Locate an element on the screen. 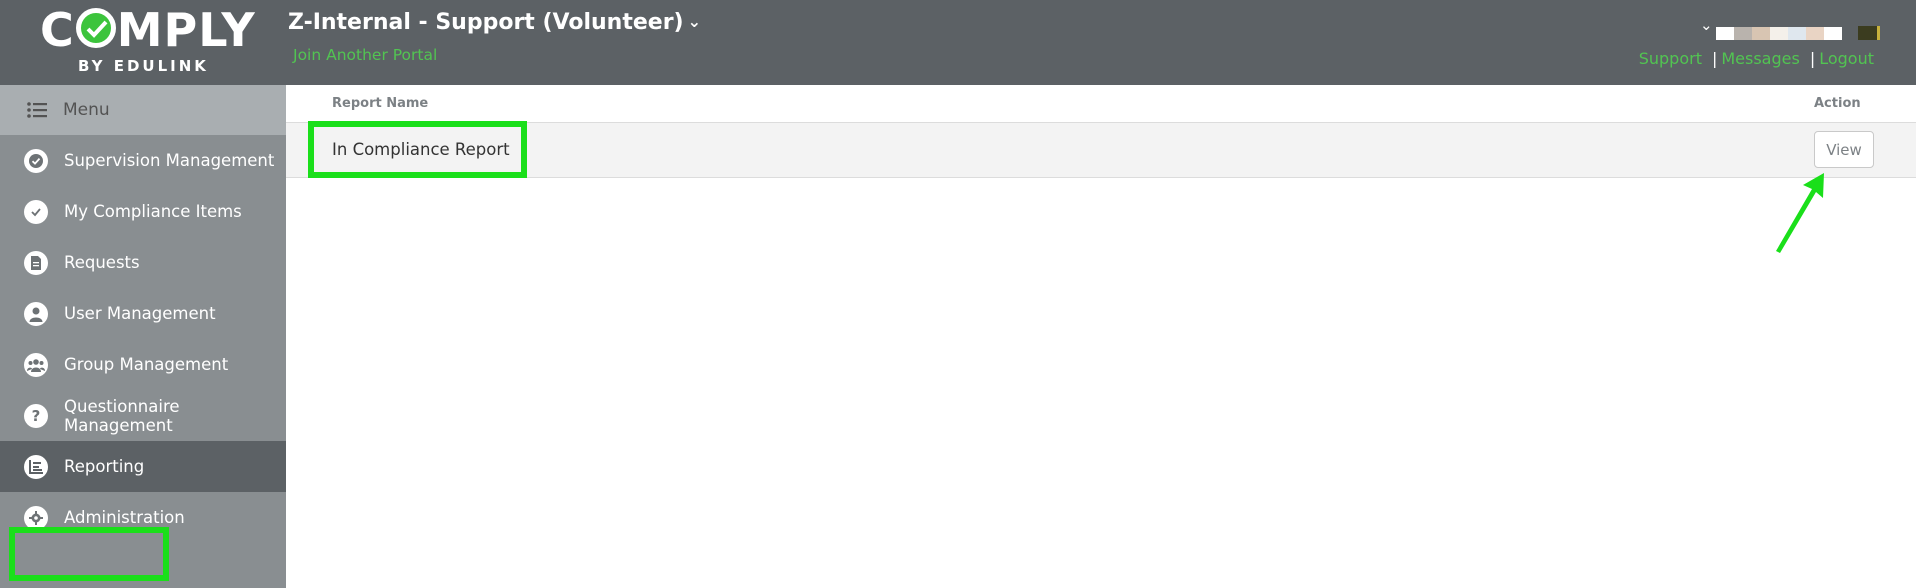  sidebar-item-label: Reporting is located at coordinates (104, 466).